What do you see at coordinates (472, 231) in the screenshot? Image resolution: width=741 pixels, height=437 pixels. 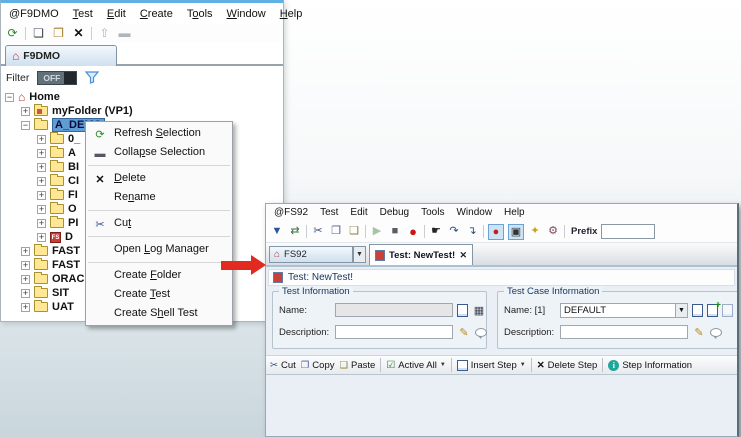 I see `step-into-icon: ↴` at bounding box center [472, 231].